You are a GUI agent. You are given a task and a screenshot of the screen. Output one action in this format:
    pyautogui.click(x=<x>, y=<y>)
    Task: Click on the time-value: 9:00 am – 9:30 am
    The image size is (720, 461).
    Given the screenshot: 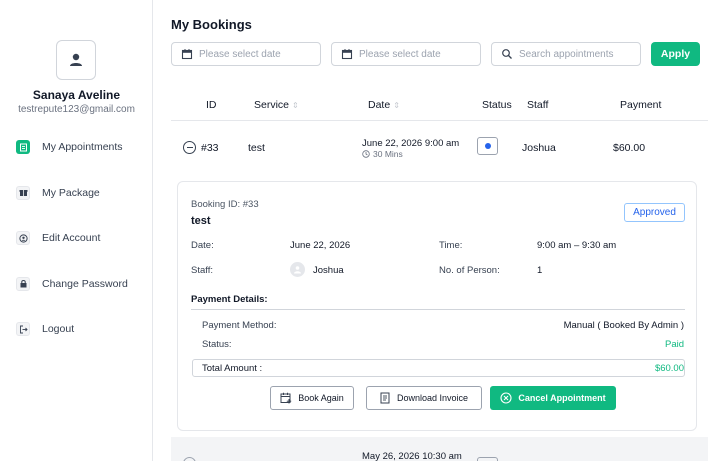 What is the action you would take?
    pyautogui.click(x=577, y=245)
    